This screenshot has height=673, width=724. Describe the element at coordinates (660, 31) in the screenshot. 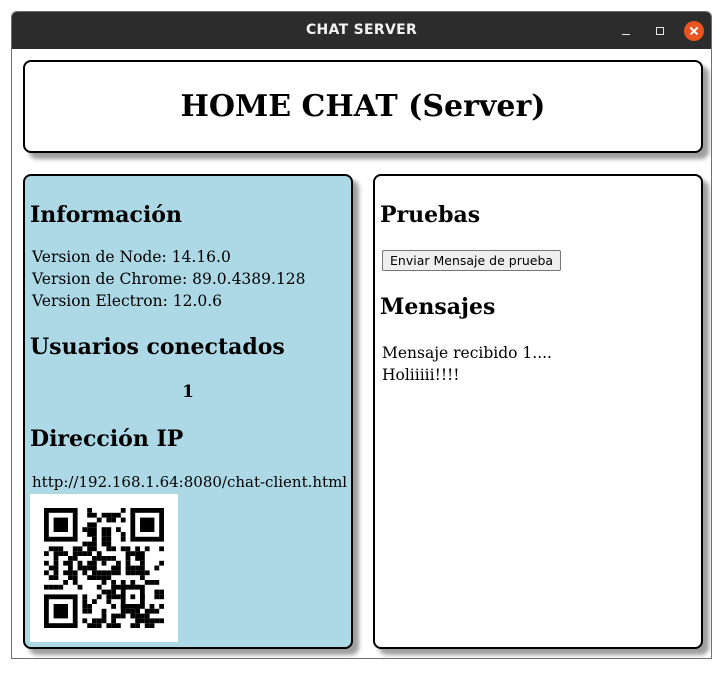

I see `maximize-icon` at that location.